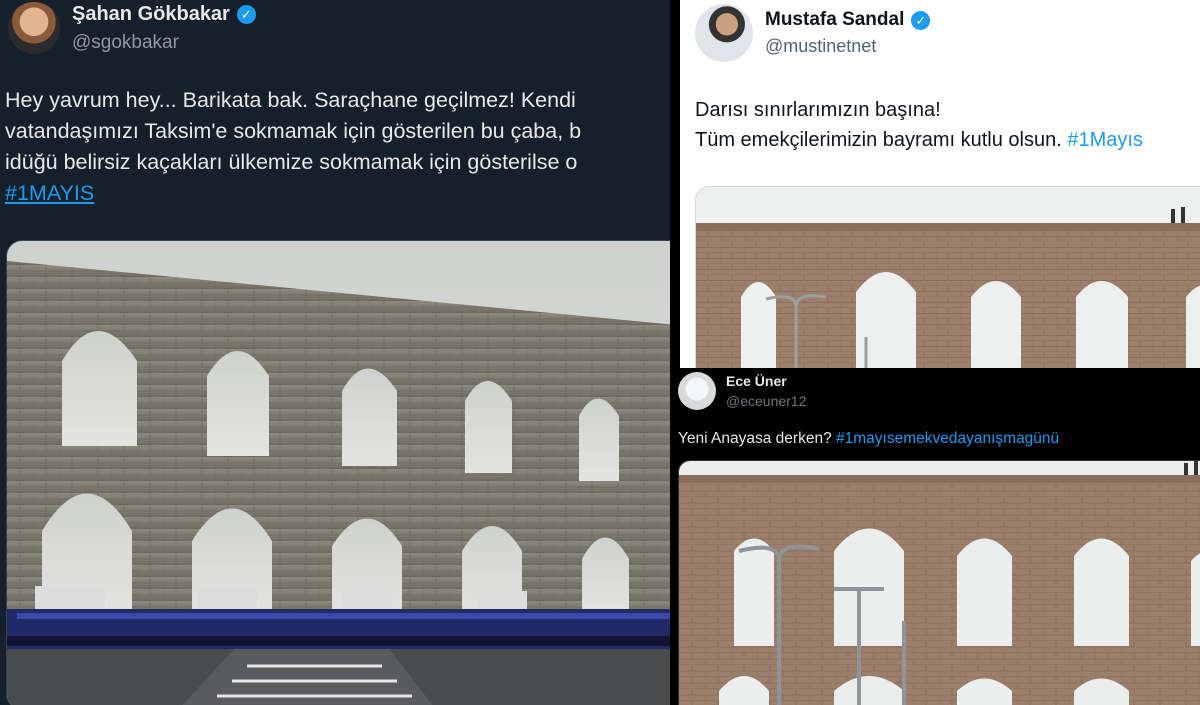 The width and height of the screenshot is (1200, 705). I want to click on tweet-text-line: Darısı sınırlarımızın başına!, so click(818, 110).